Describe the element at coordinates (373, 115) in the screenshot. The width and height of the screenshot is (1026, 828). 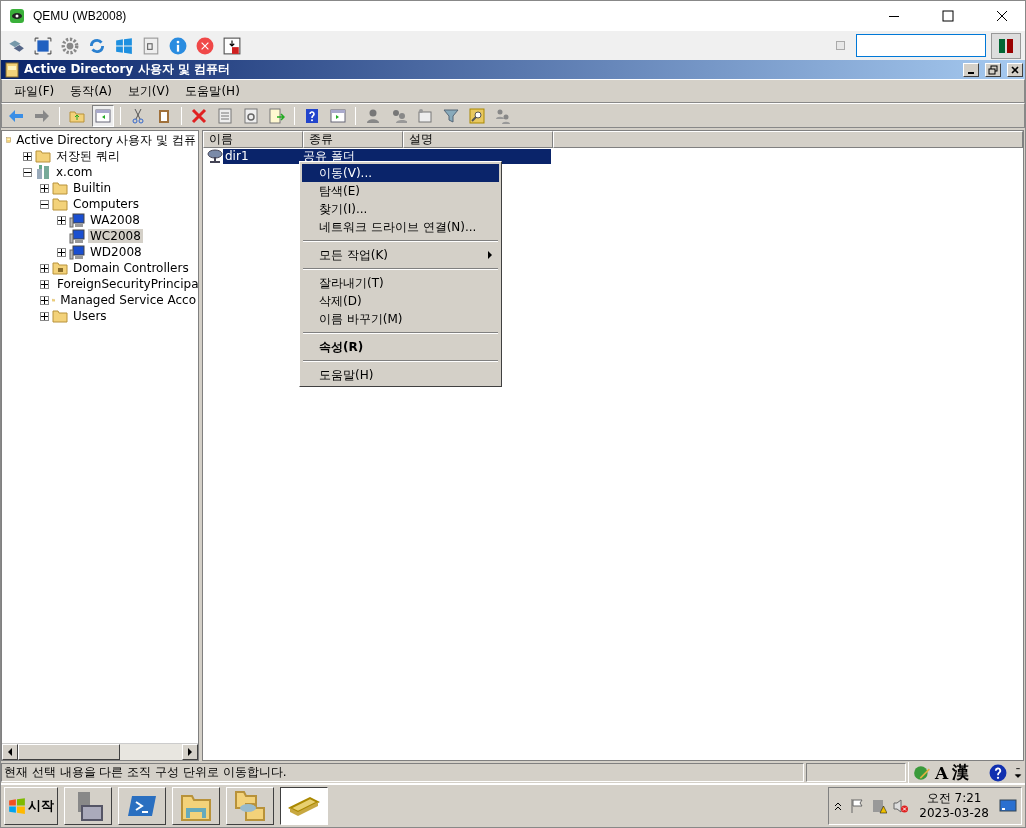
I see `user-icon` at that location.